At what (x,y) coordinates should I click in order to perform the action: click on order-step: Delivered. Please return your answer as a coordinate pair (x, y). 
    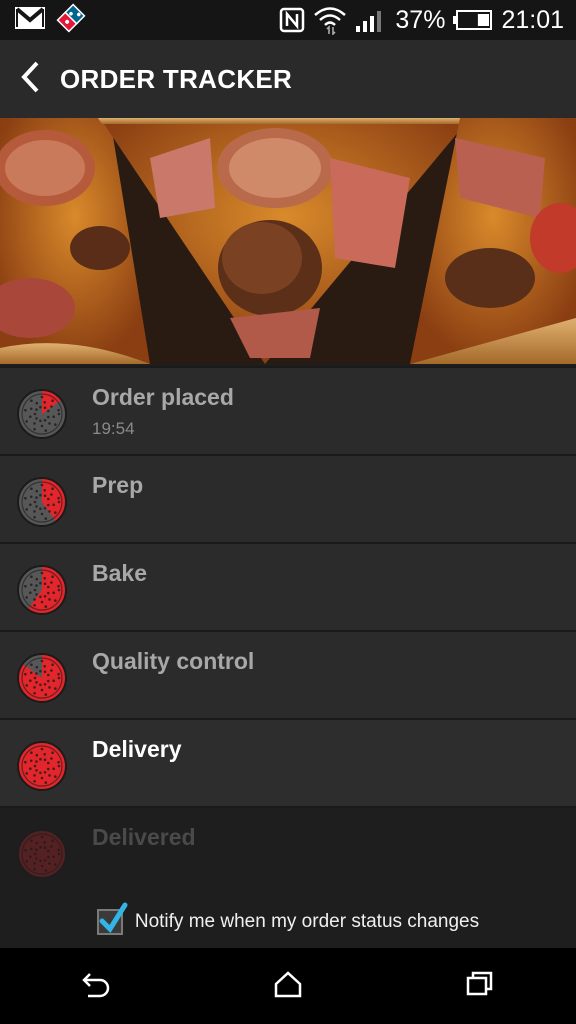
    Looking at the image, I should click on (288, 850).